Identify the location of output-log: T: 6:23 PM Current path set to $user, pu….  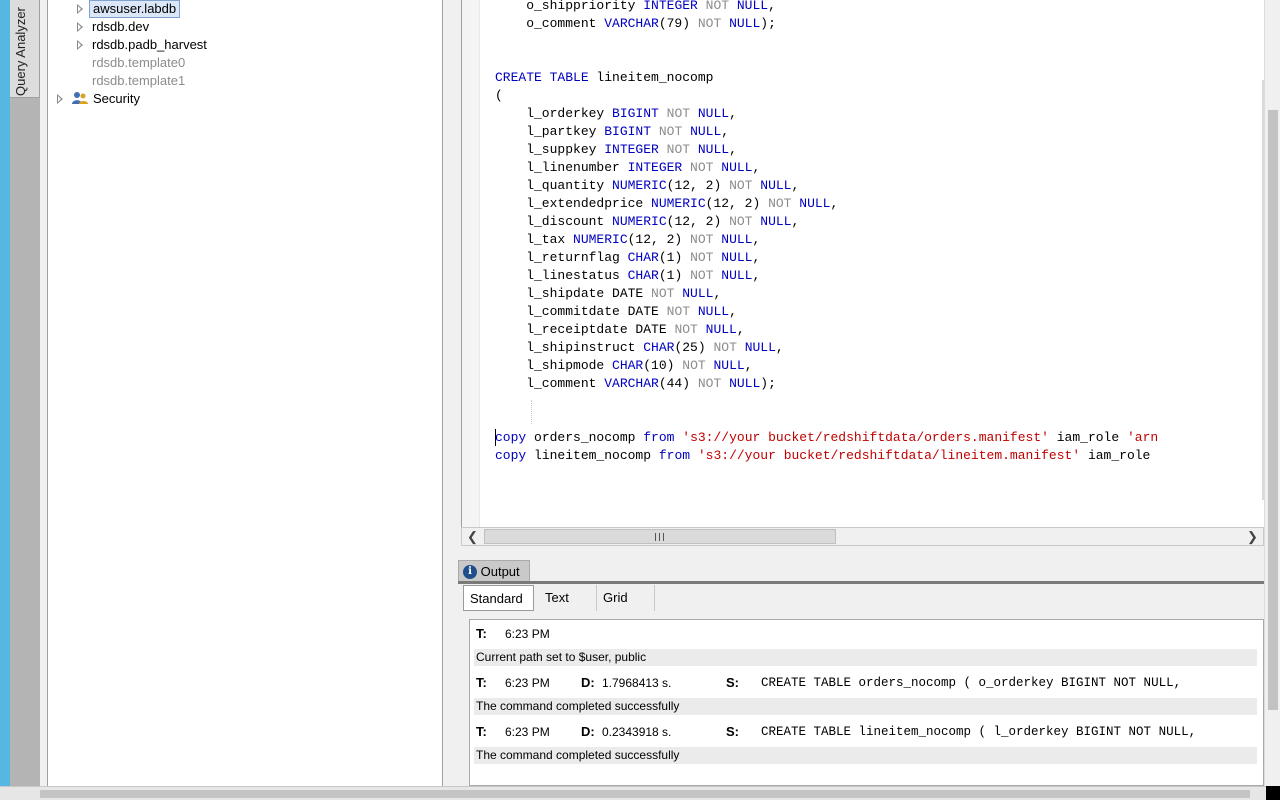
(866, 702).